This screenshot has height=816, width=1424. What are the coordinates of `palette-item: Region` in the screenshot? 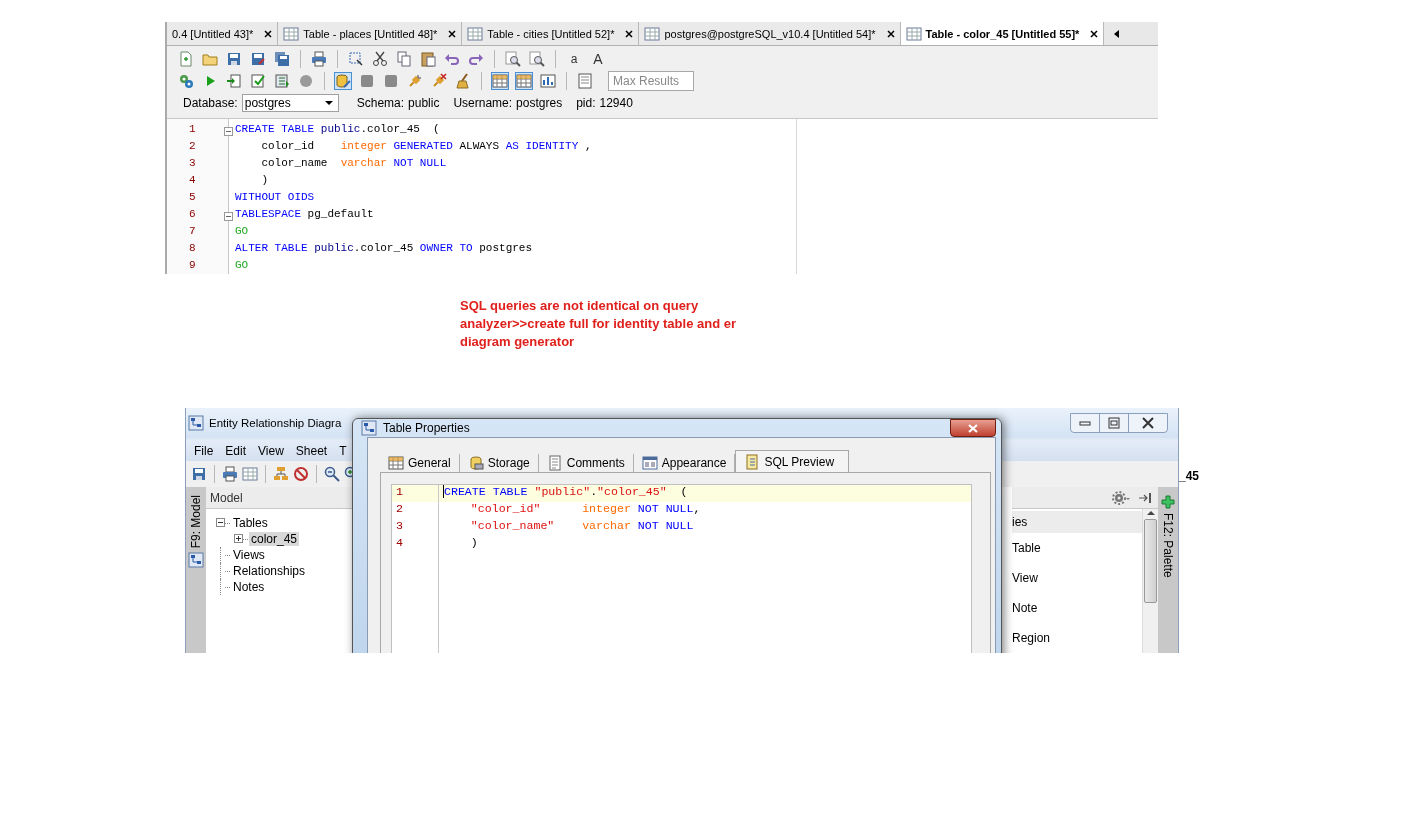 It's located at (1031, 638).